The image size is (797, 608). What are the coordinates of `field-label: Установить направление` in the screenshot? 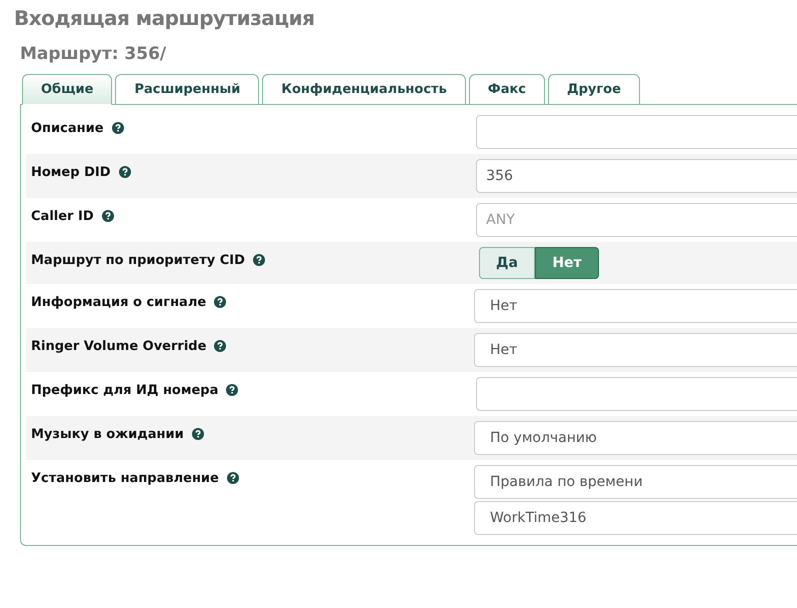 It's located at (125, 479).